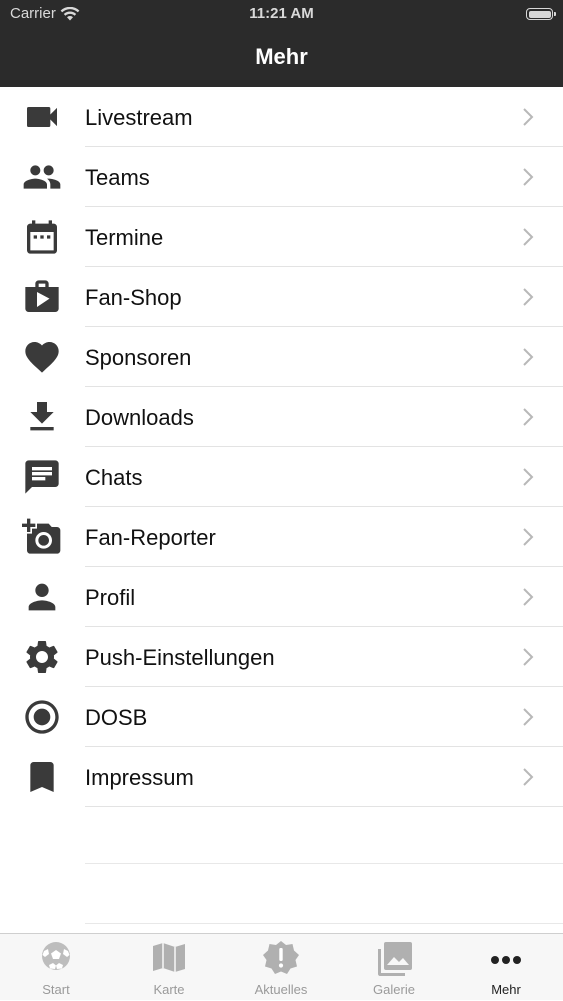 This screenshot has height=1001, width=563. I want to click on gallery-icon, so click(395, 959).